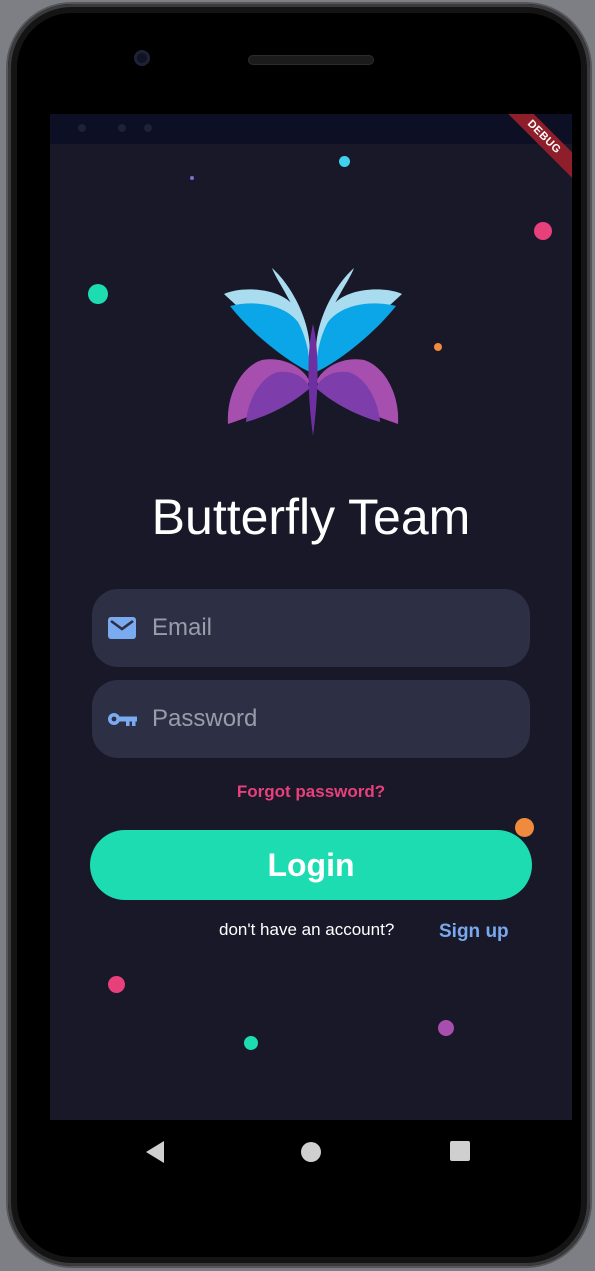 This screenshot has width=595, height=1271. What do you see at coordinates (330, 719) in the screenshot?
I see `password-input` at bounding box center [330, 719].